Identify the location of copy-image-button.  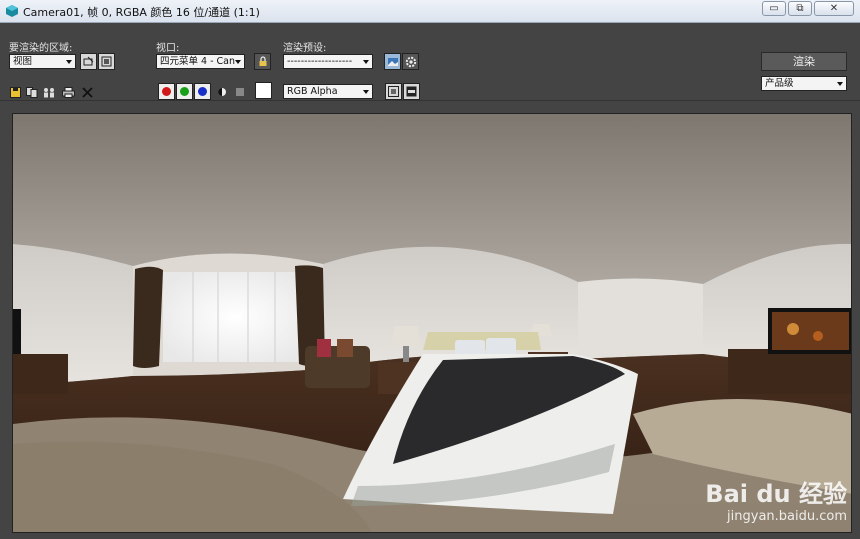
(32, 92).